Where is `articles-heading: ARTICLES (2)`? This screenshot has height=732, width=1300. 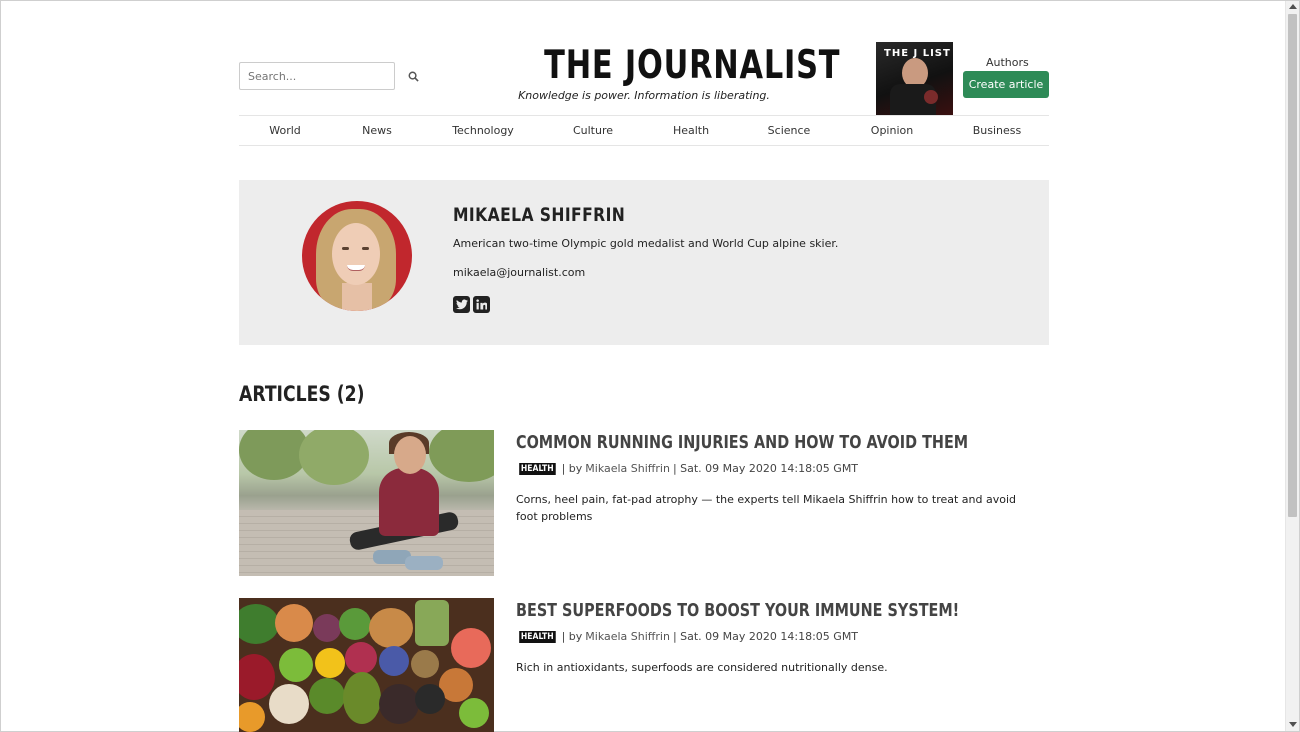
articles-heading: ARTICLES (2) is located at coordinates (302, 394).